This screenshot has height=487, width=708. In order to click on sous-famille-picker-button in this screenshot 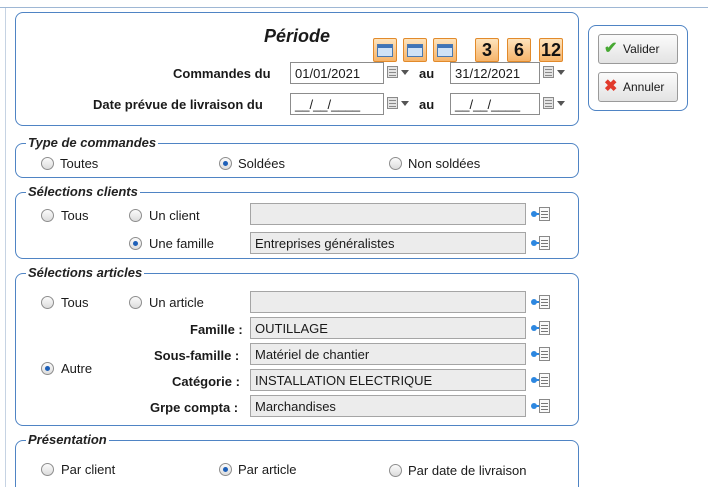, I will do `click(541, 354)`.